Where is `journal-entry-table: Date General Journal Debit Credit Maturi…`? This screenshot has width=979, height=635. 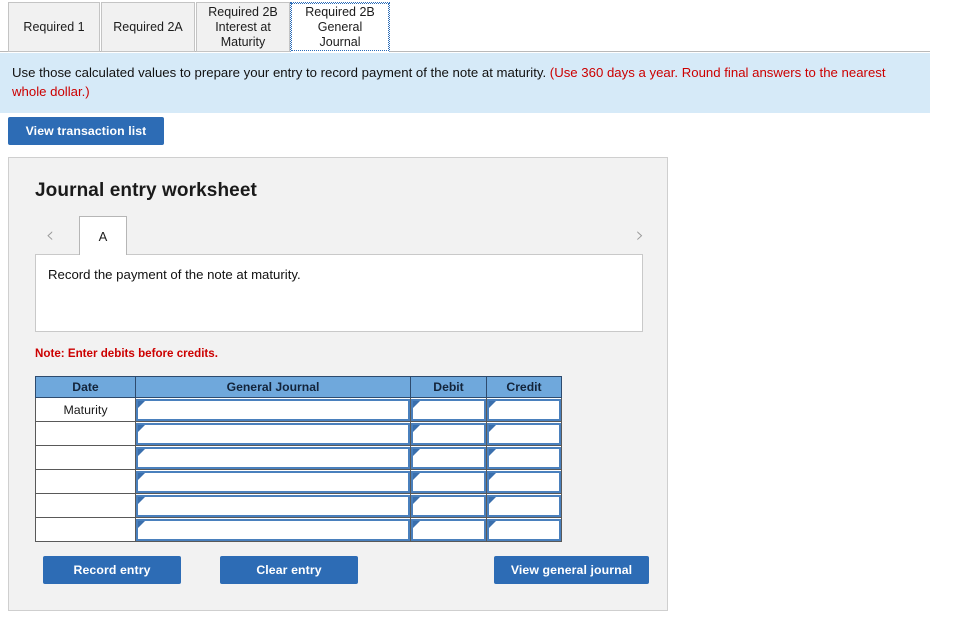 journal-entry-table: Date General Journal Debit Credit Maturi… is located at coordinates (298, 459).